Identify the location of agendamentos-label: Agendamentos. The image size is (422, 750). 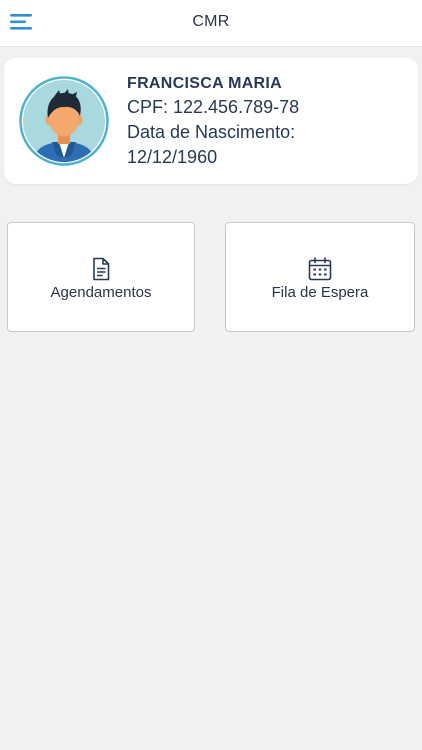
(101, 292).